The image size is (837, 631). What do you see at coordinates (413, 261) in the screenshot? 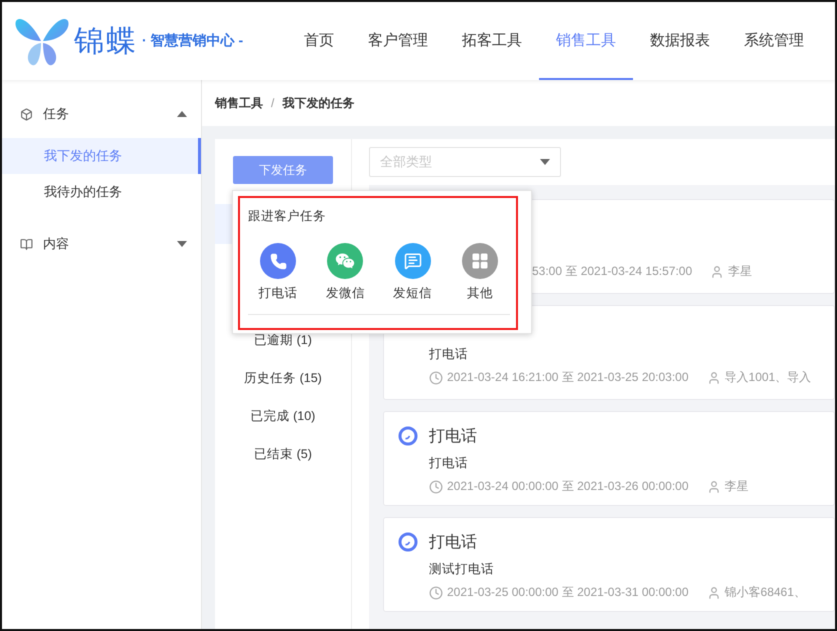
I see `message-icon` at bounding box center [413, 261].